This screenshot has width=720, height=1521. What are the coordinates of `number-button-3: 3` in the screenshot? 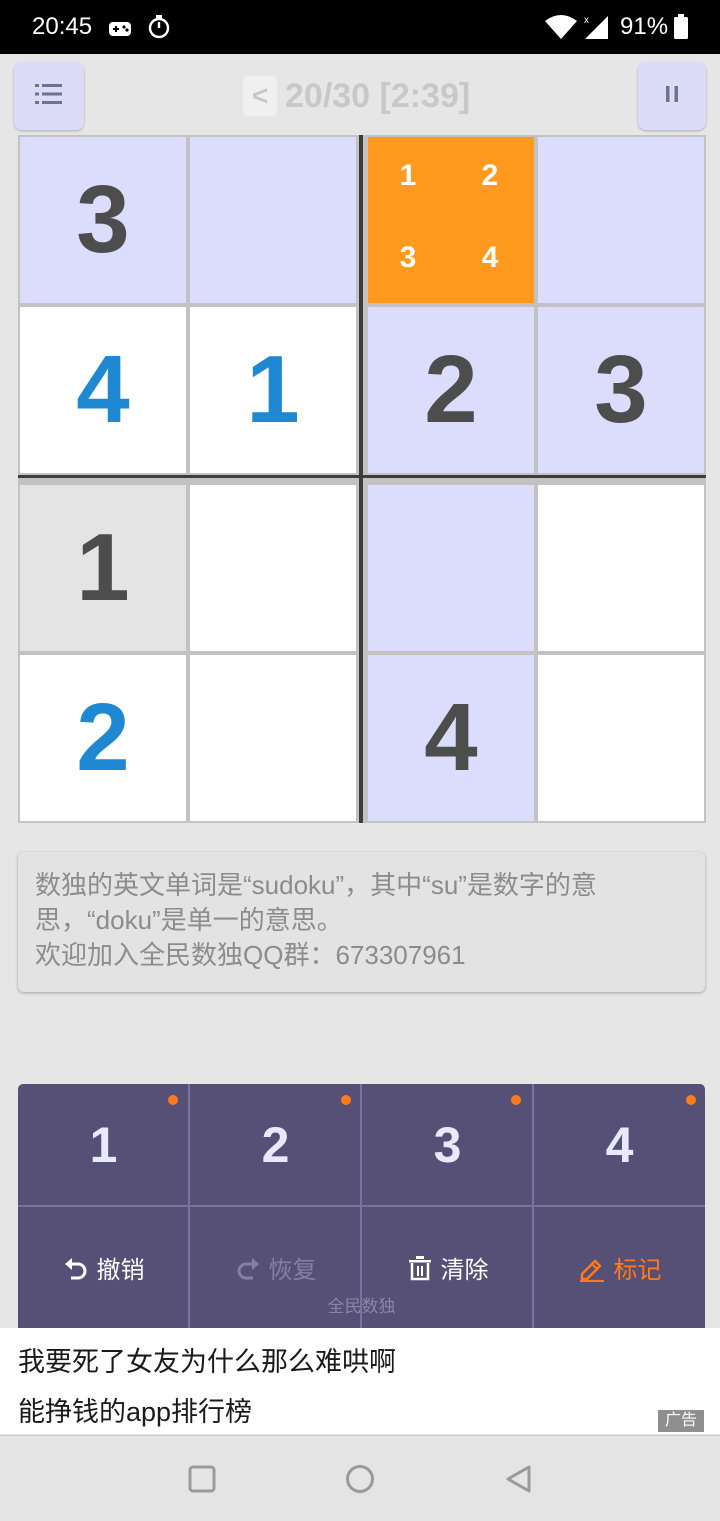 It's located at (447, 1144).